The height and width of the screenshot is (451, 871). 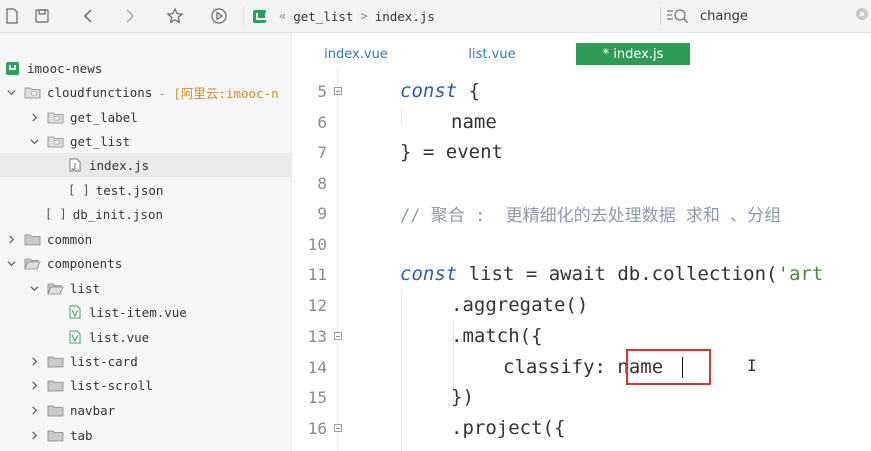 I want to click on code-line: 10, so click(x=582, y=244).